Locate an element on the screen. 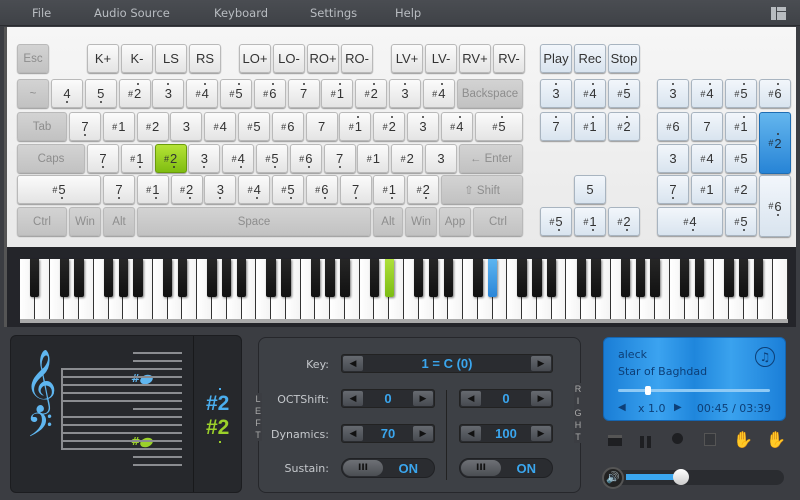 The width and height of the screenshot is (800, 500). key-ro-: RO- is located at coordinates (357, 58).